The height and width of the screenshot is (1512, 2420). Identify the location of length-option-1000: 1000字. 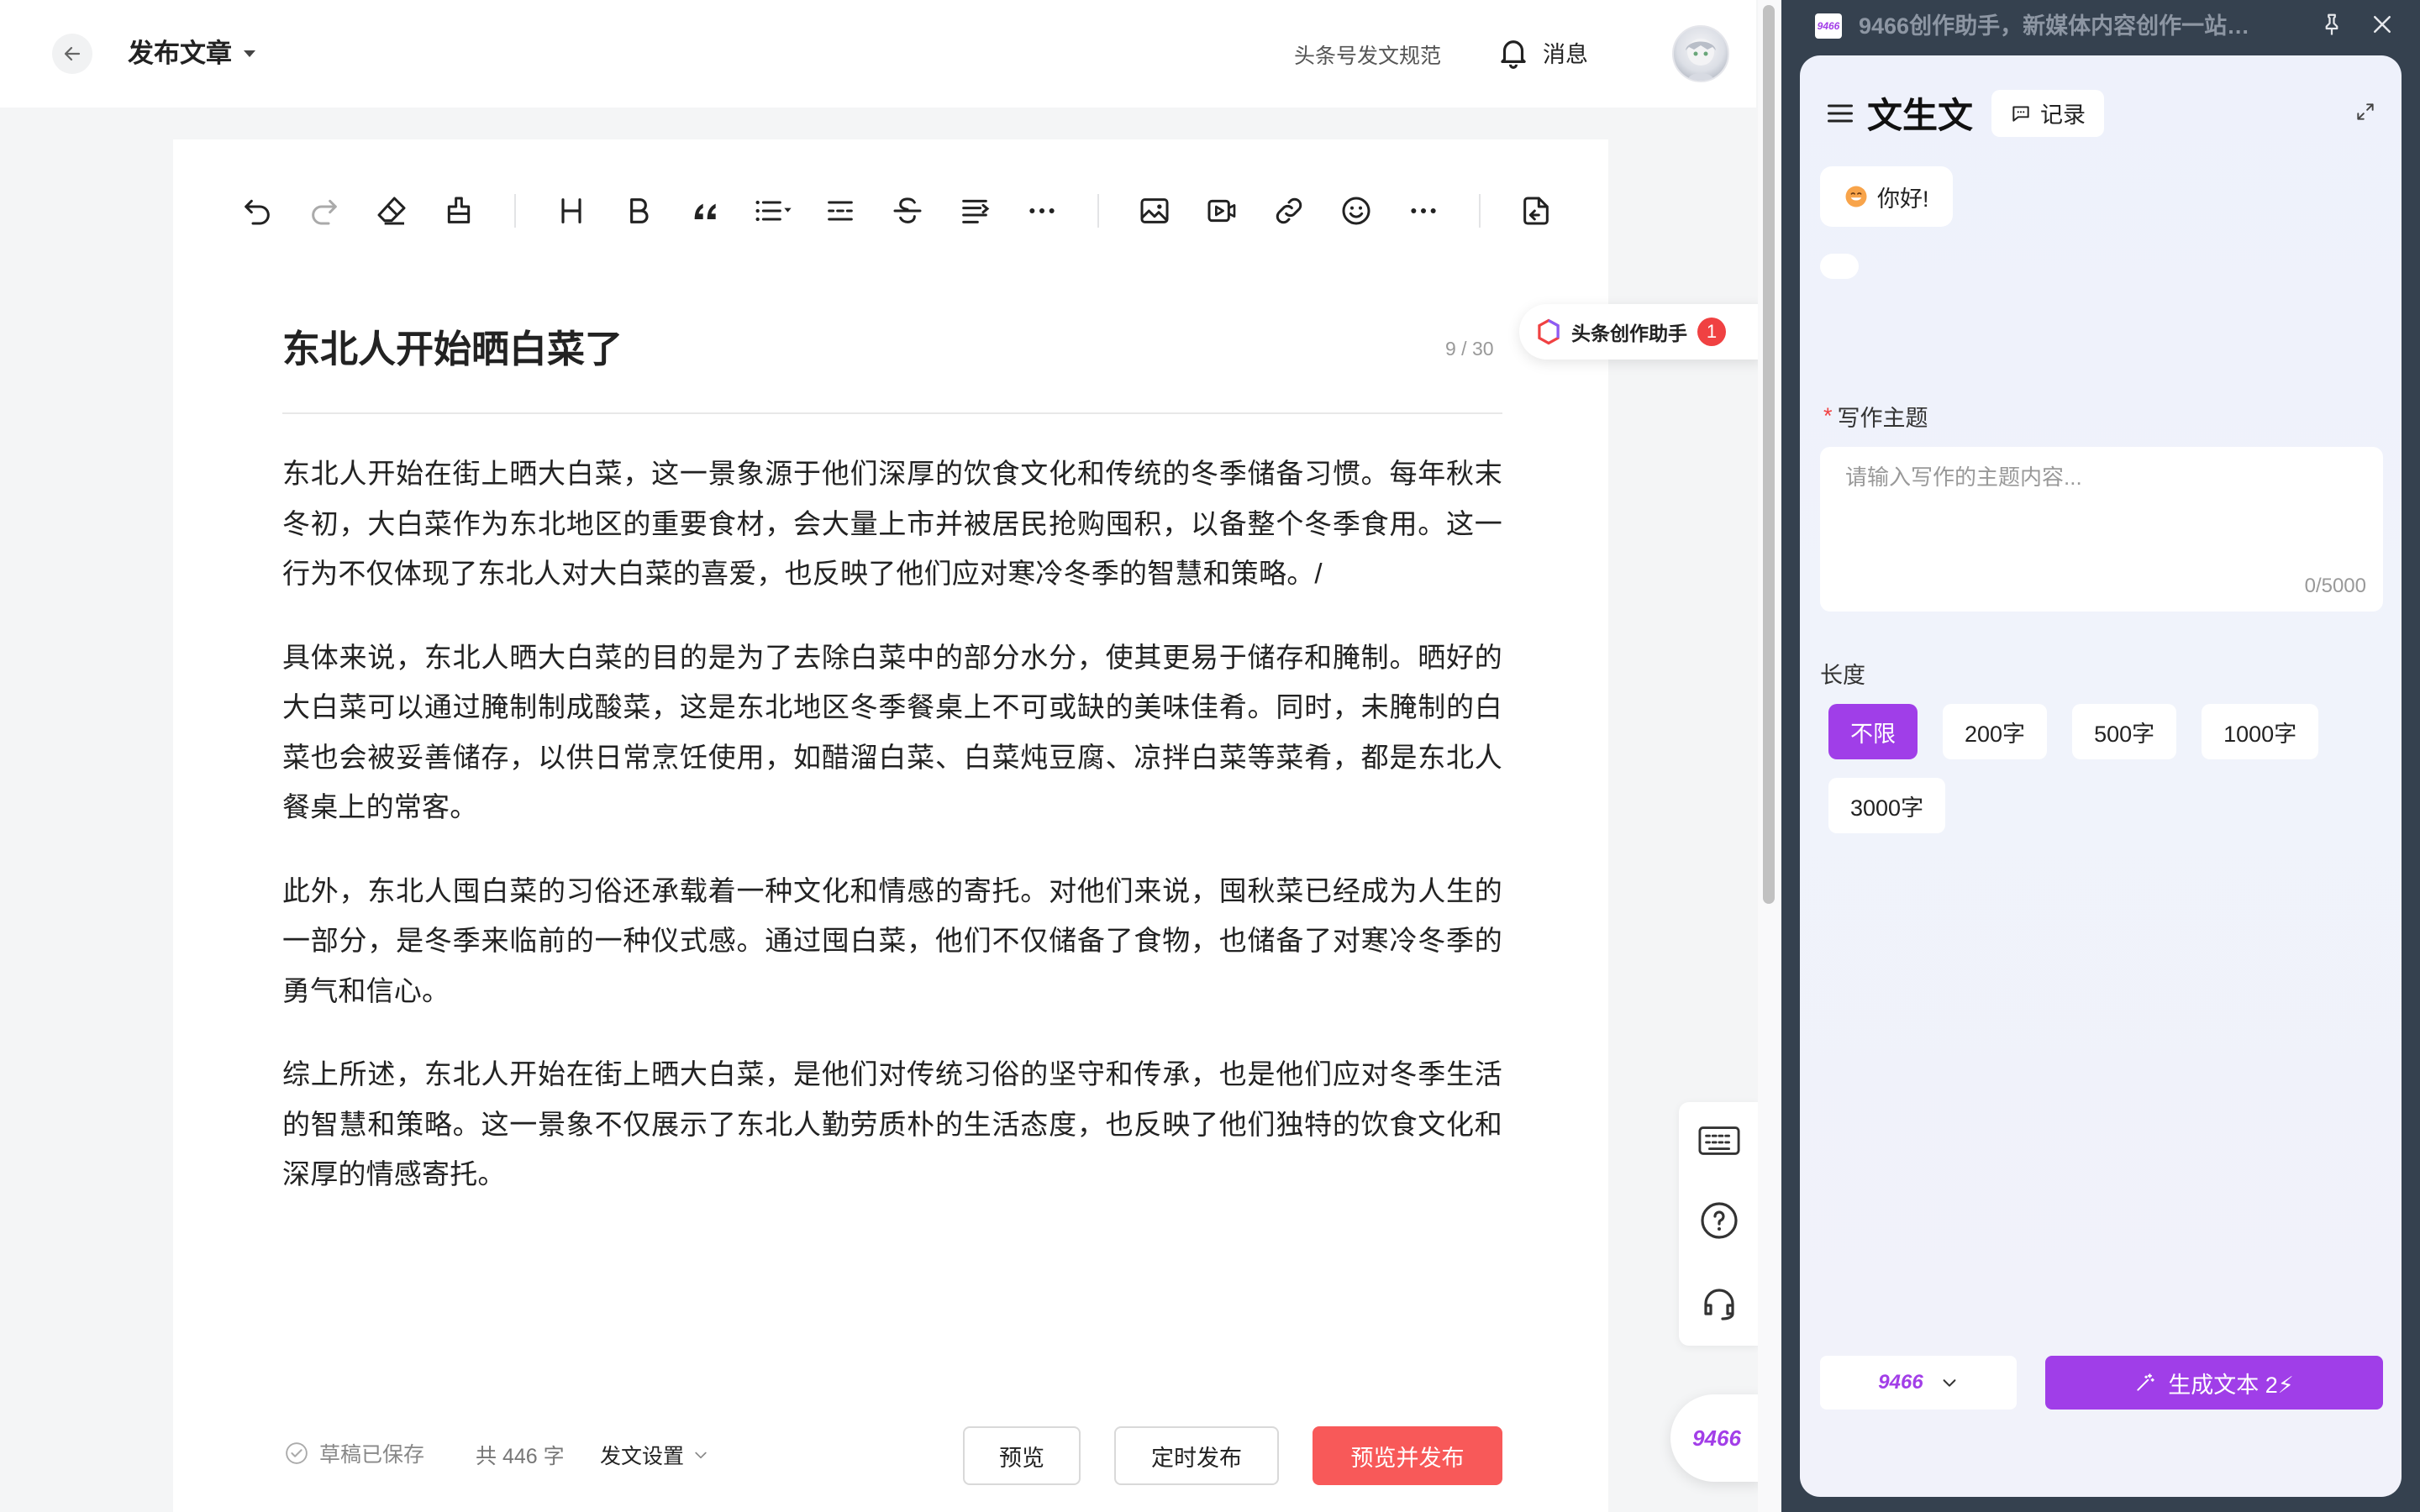
(2261, 731).